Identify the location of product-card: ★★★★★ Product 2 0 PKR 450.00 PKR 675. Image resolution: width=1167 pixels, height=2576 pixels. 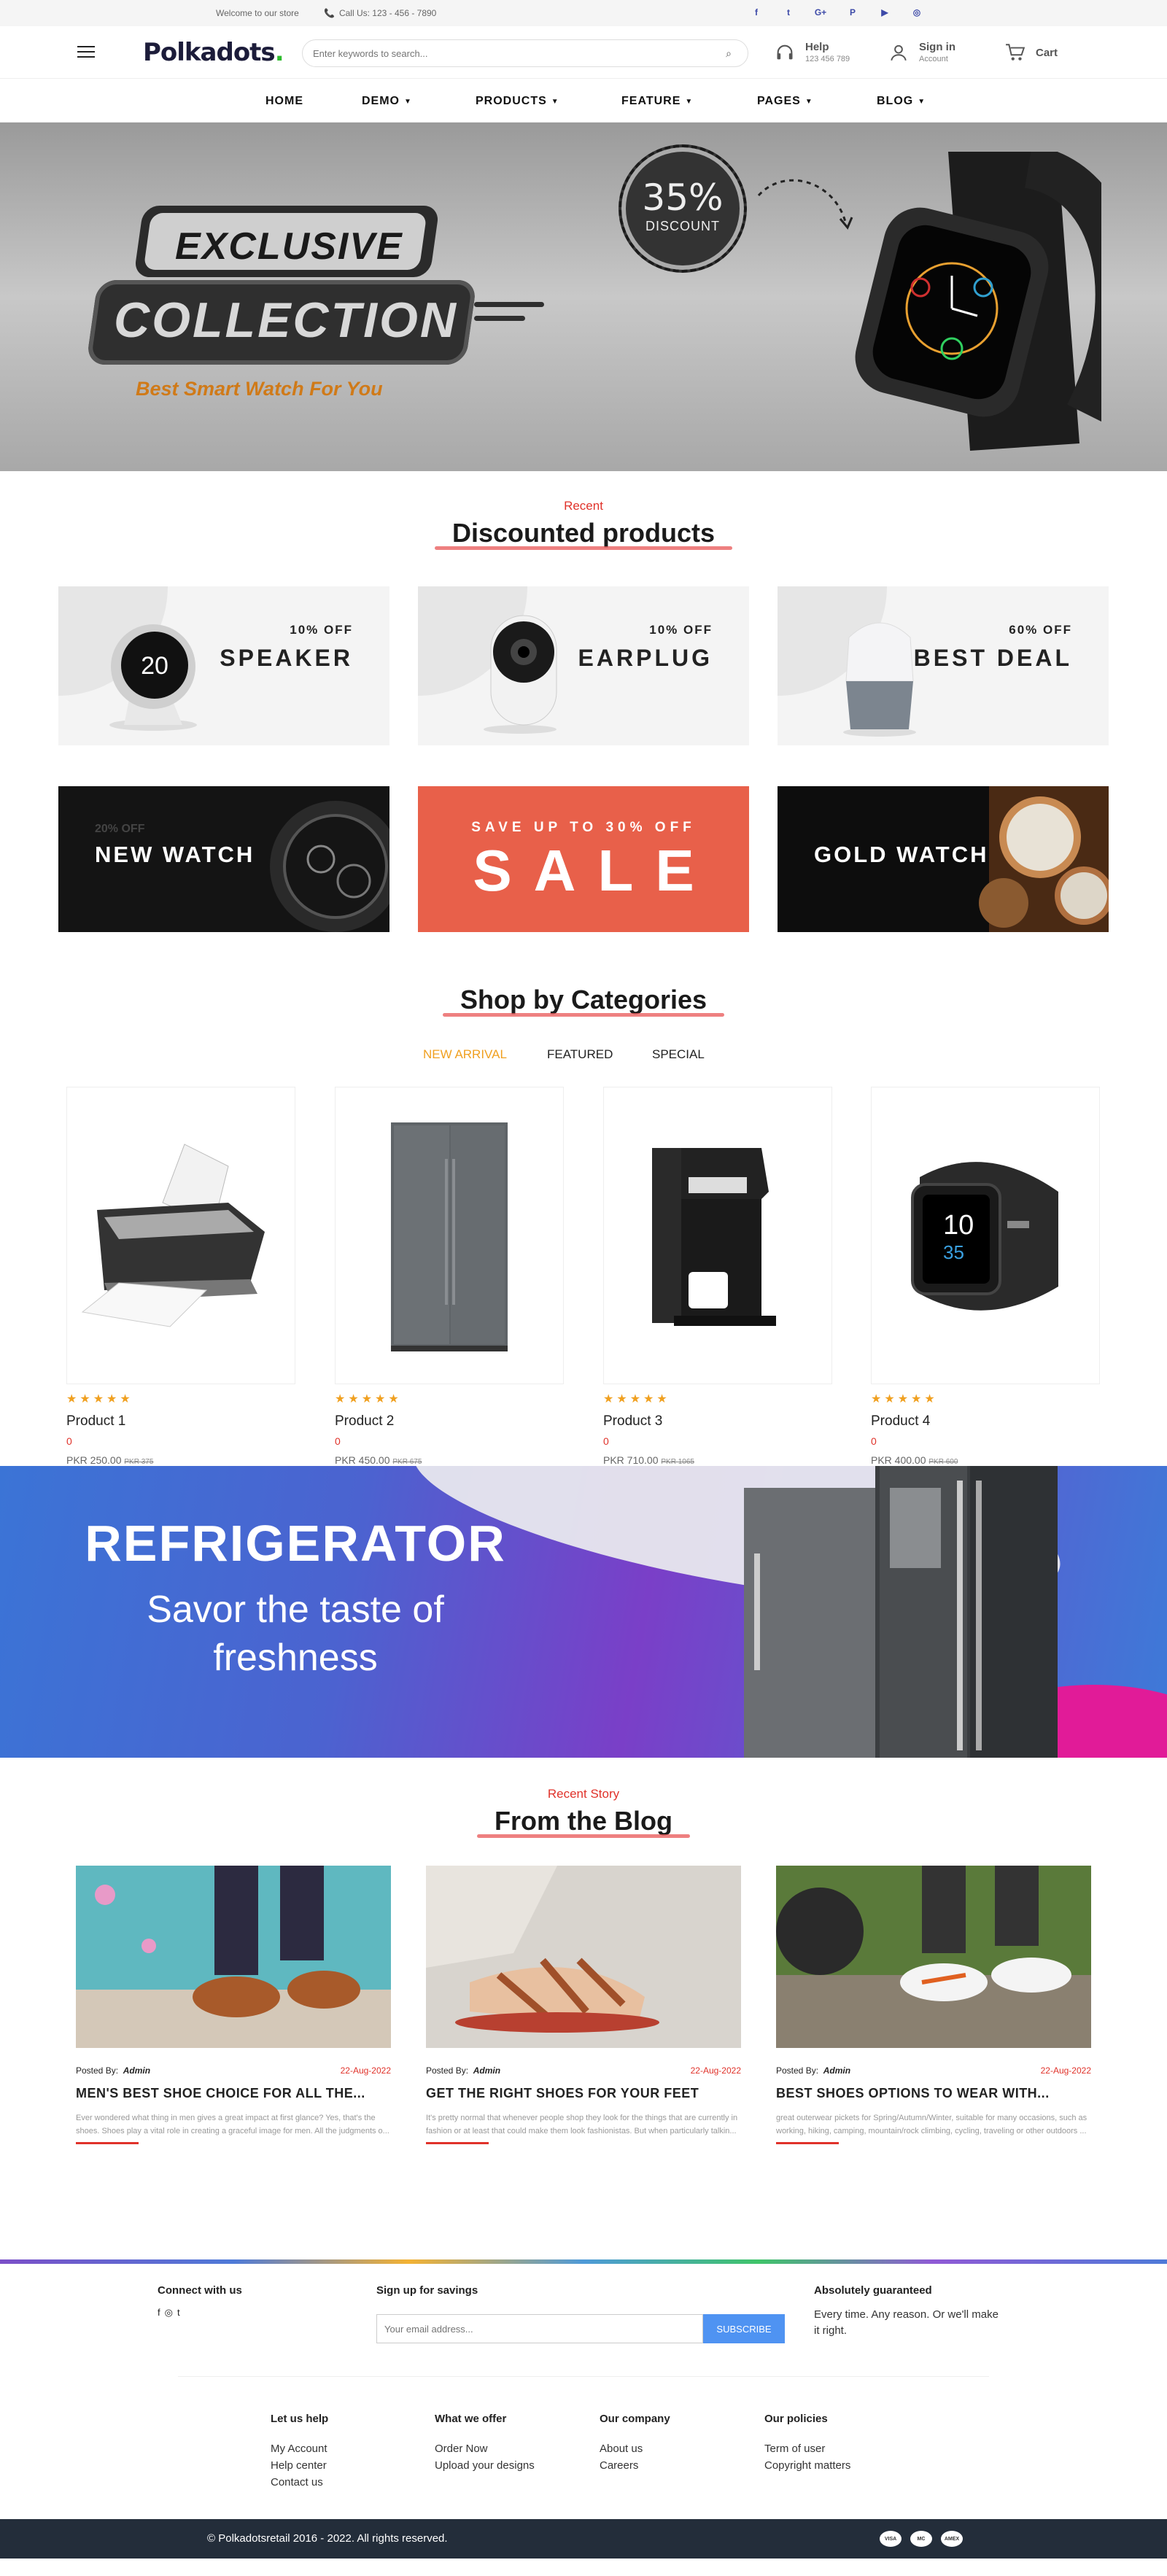
(449, 1276).